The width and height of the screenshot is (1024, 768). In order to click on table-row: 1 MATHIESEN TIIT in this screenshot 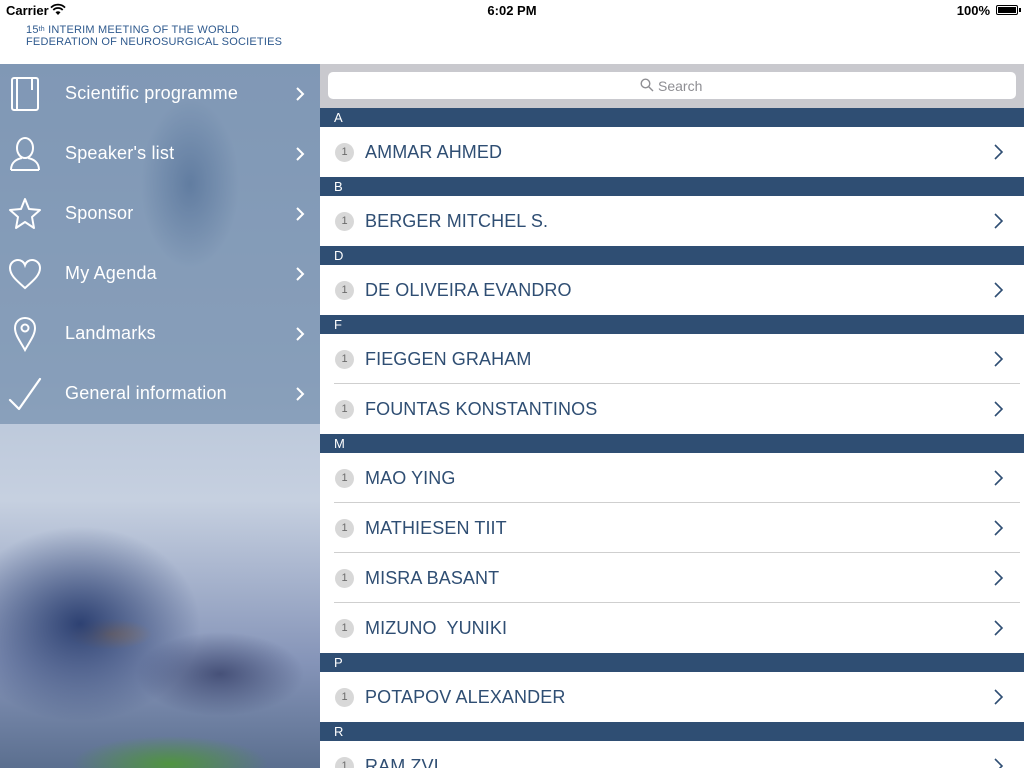, I will do `click(672, 528)`.